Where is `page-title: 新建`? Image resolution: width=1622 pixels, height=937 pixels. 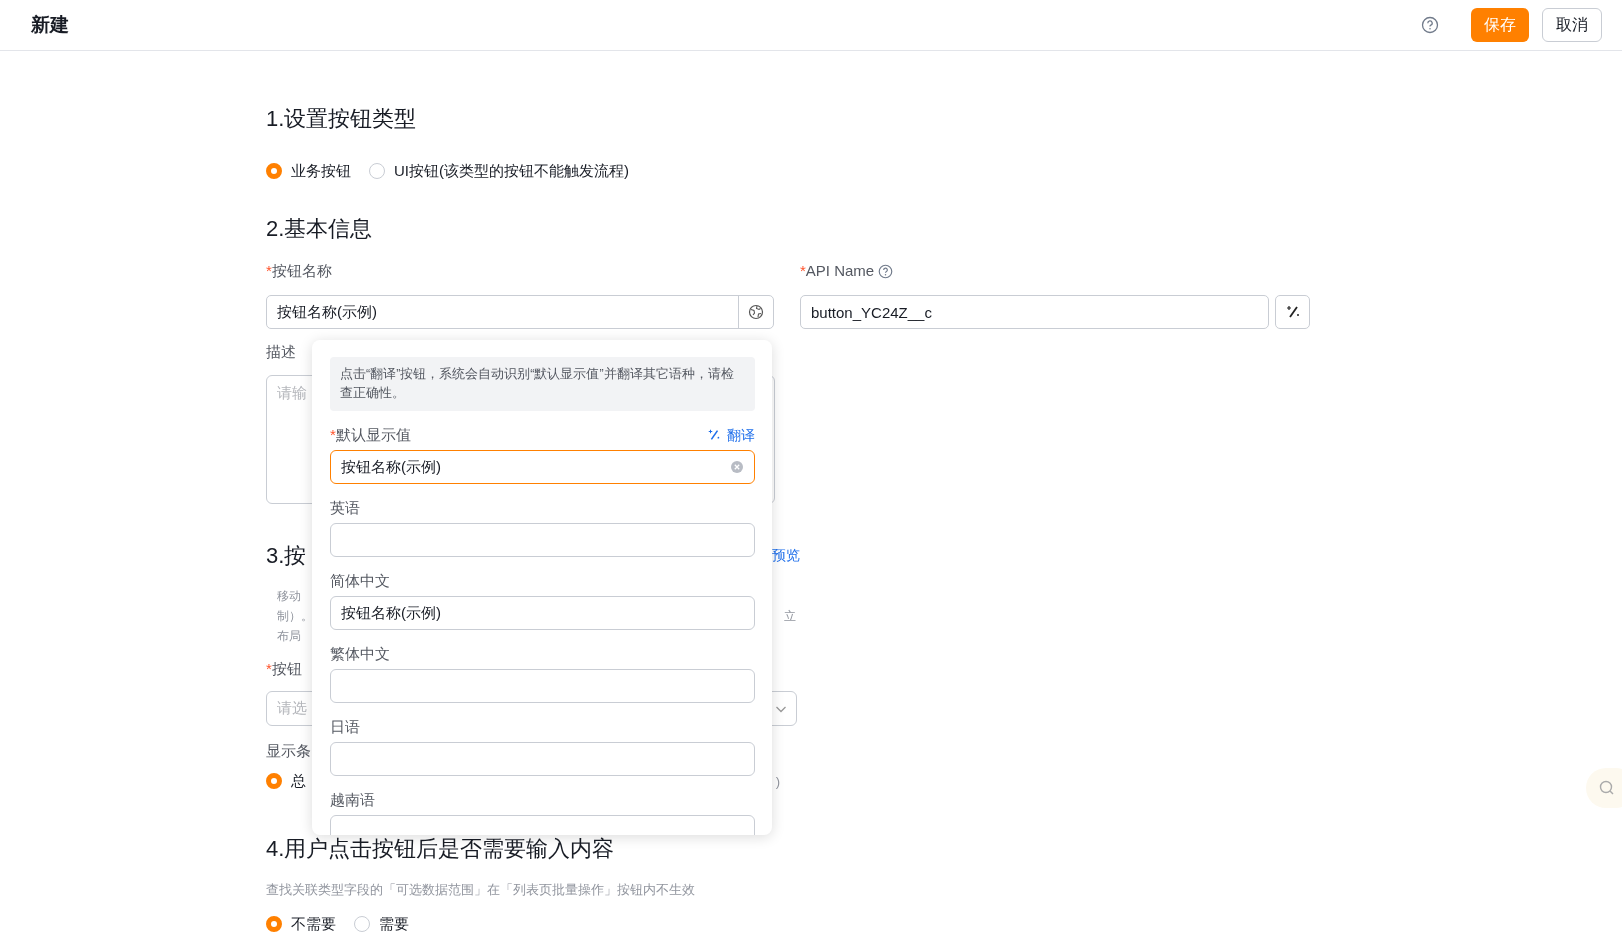 page-title: 新建 is located at coordinates (50, 25).